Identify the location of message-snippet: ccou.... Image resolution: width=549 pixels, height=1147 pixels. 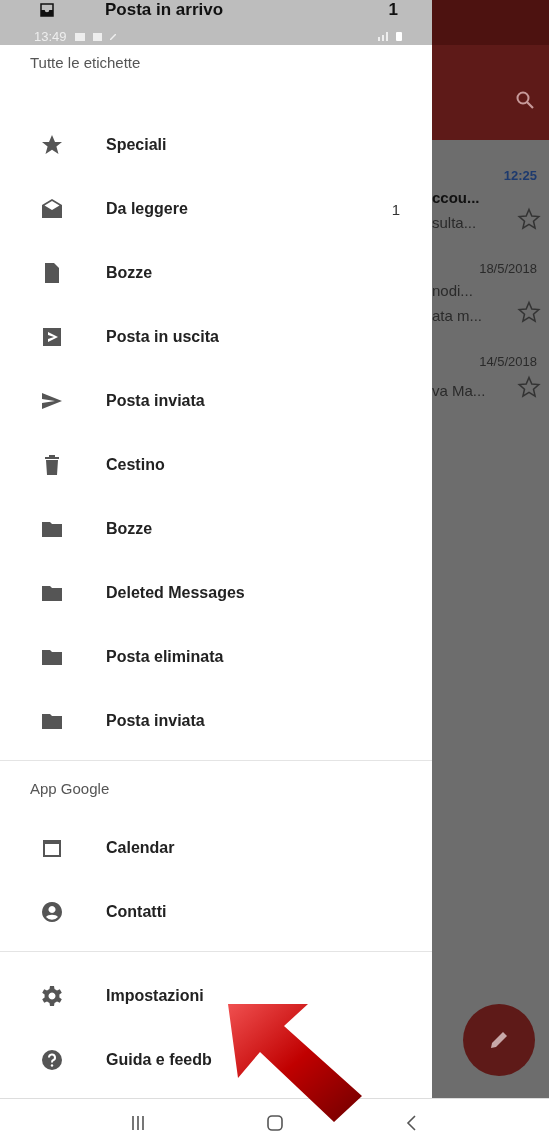
(456, 197).